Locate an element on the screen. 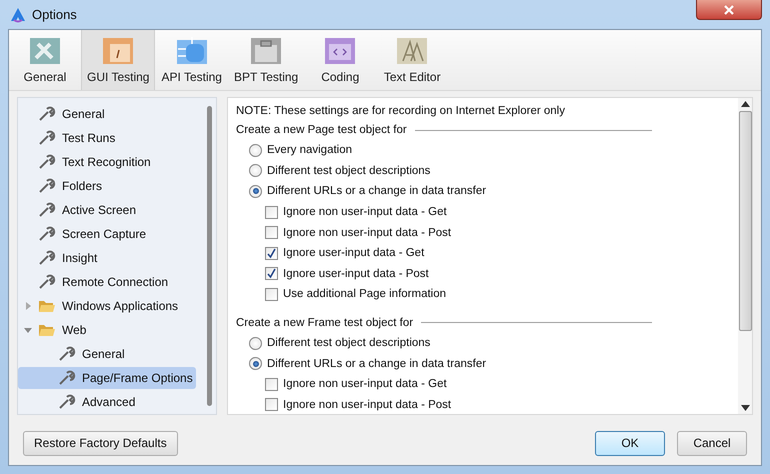  close-icon is located at coordinates (729, 9).